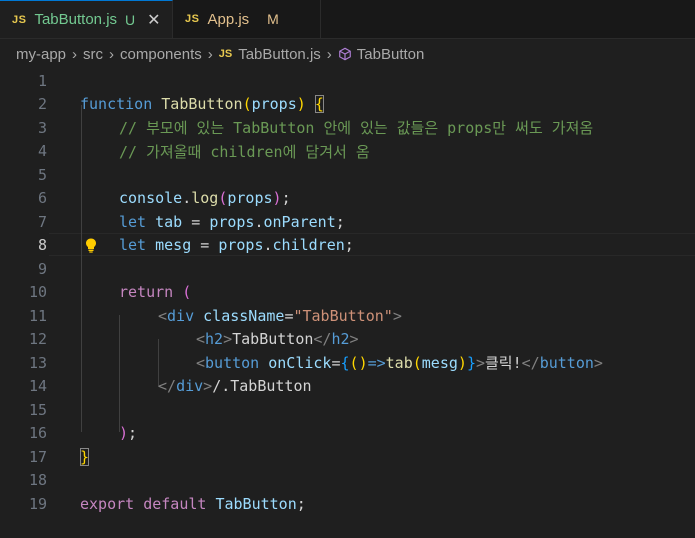 The image size is (695, 538). Describe the element at coordinates (347, 245) in the screenshot. I see `code-line-8: 8 let mesg = props.children;` at that location.